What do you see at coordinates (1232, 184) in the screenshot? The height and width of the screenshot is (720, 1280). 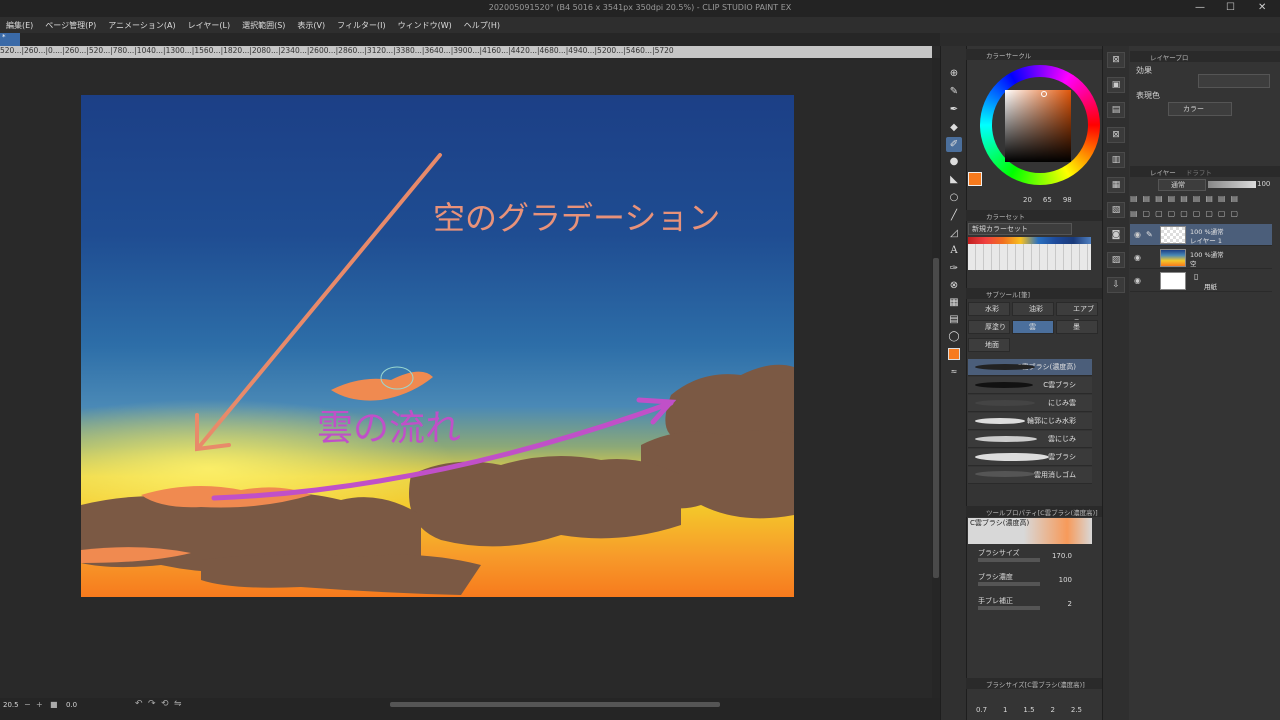 I see `opacity-slider` at bounding box center [1232, 184].